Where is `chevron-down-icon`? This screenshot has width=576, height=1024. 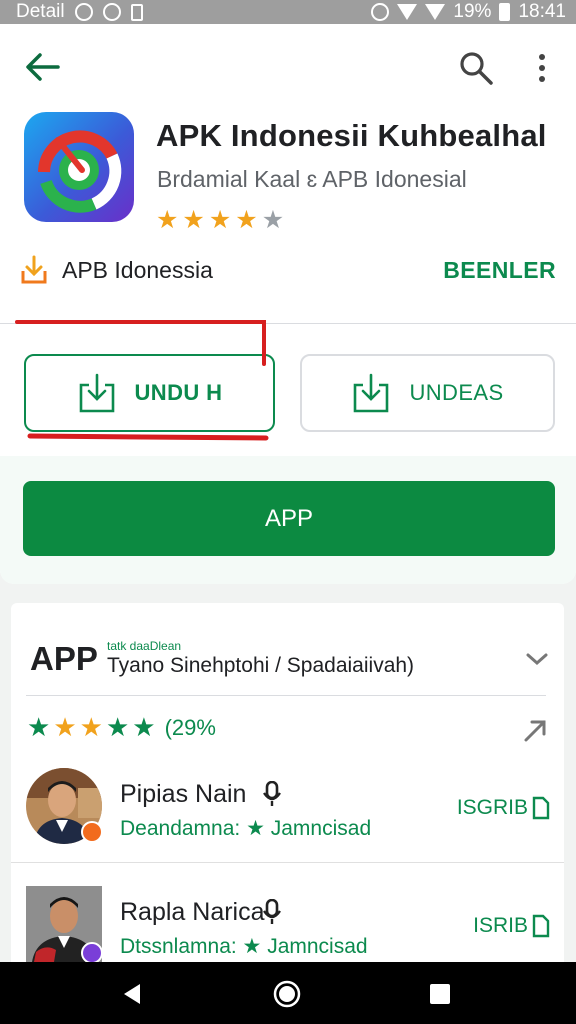
chevron-down-icon is located at coordinates (537, 659).